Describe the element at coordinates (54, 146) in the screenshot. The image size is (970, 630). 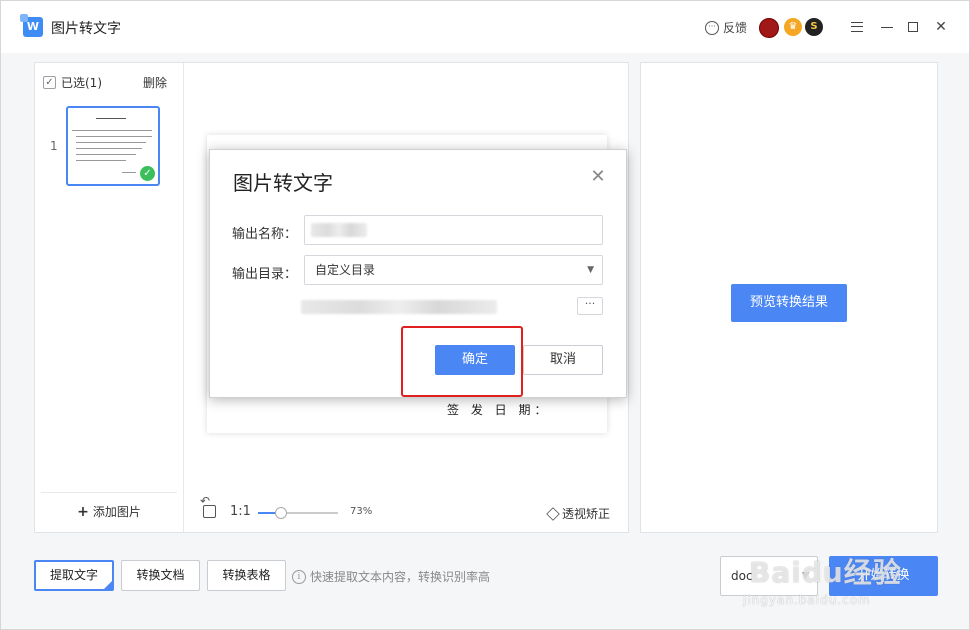
I see `thumbnail-index: 1` at that location.